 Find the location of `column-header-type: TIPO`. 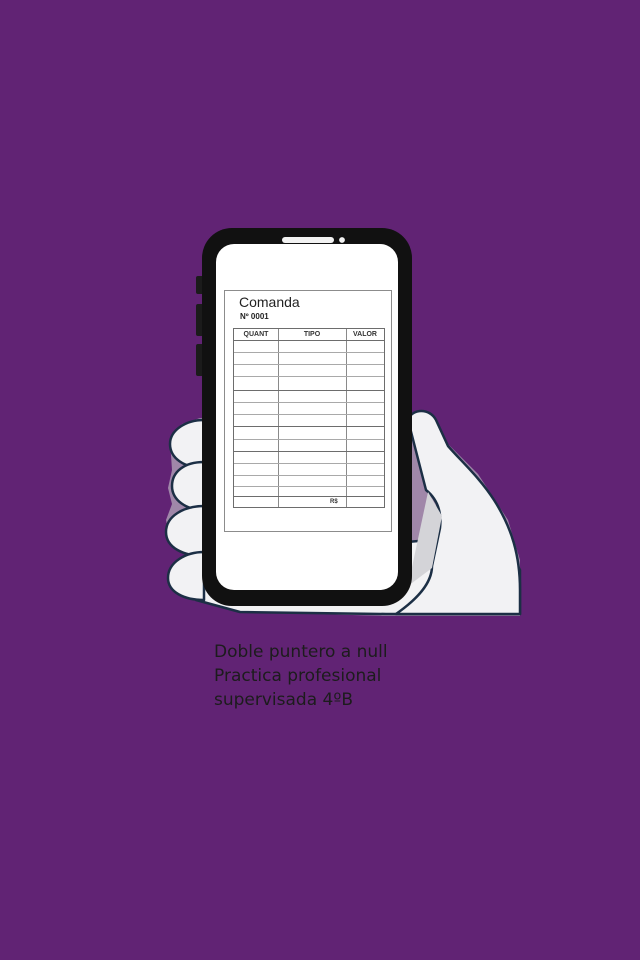

column-header-type: TIPO is located at coordinates (312, 334).